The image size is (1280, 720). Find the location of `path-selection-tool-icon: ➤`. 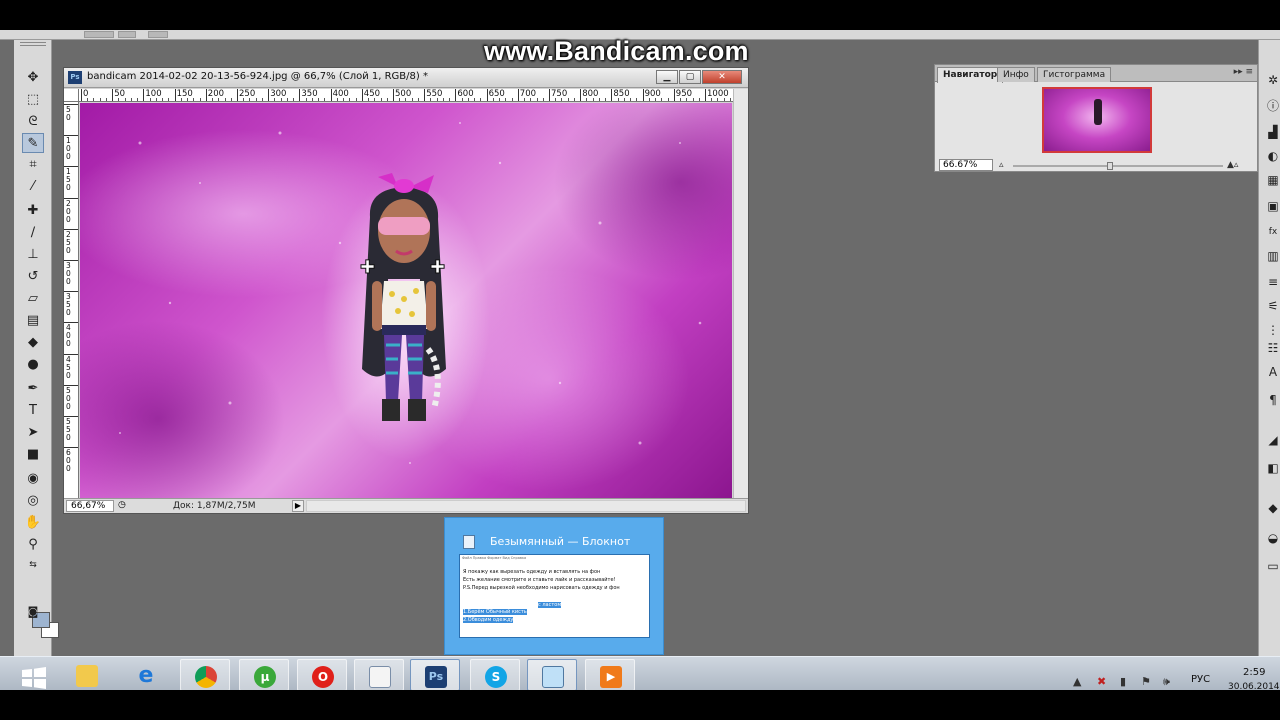

path-selection-tool-icon: ➤ is located at coordinates (33, 433).